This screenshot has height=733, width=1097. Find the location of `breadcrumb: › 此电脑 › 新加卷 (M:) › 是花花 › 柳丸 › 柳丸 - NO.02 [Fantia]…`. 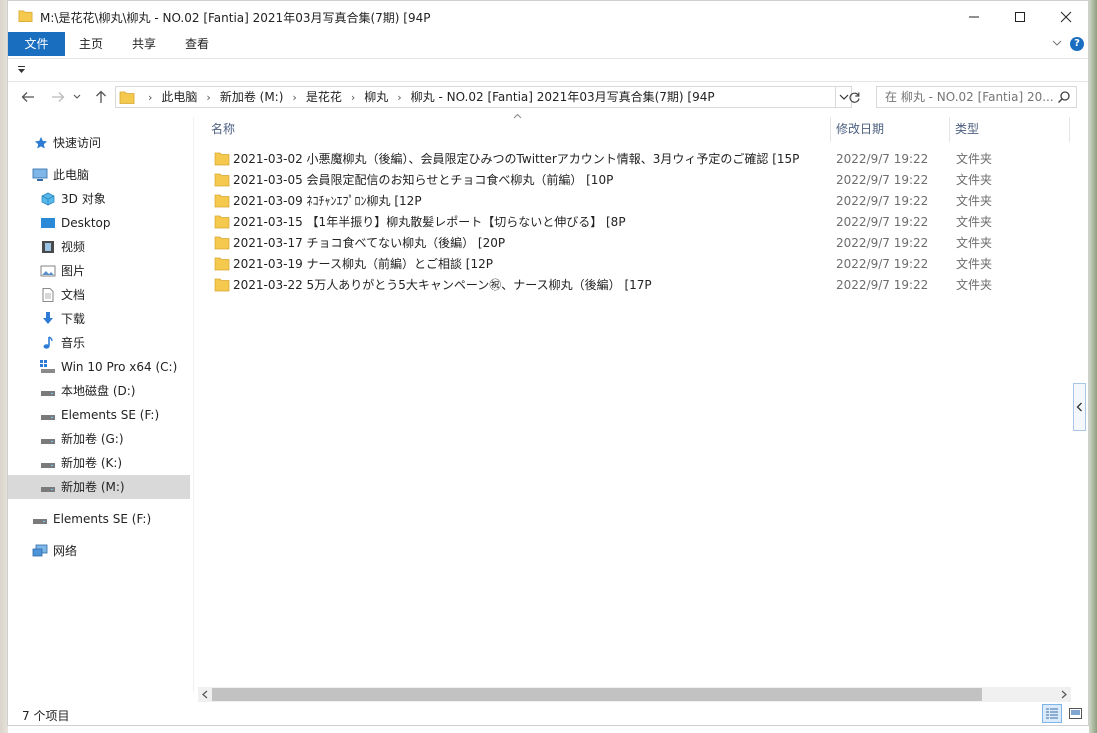

breadcrumb: › 此电脑 › 新加卷 (M:) › 是花花 › 柳丸 › 柳丸 - NO.02 [Fantia]… is located at coordinates (415, 97).